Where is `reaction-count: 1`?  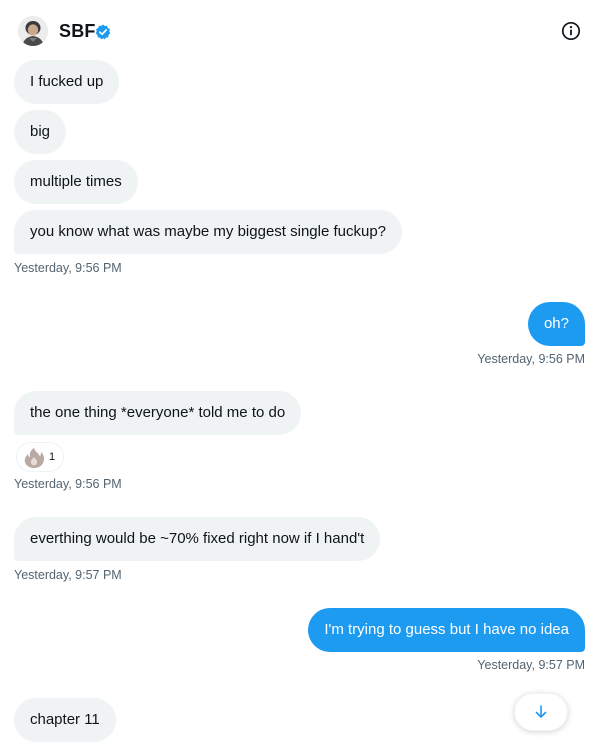
reaction-count: 1 is located at coordinates (52, 457).